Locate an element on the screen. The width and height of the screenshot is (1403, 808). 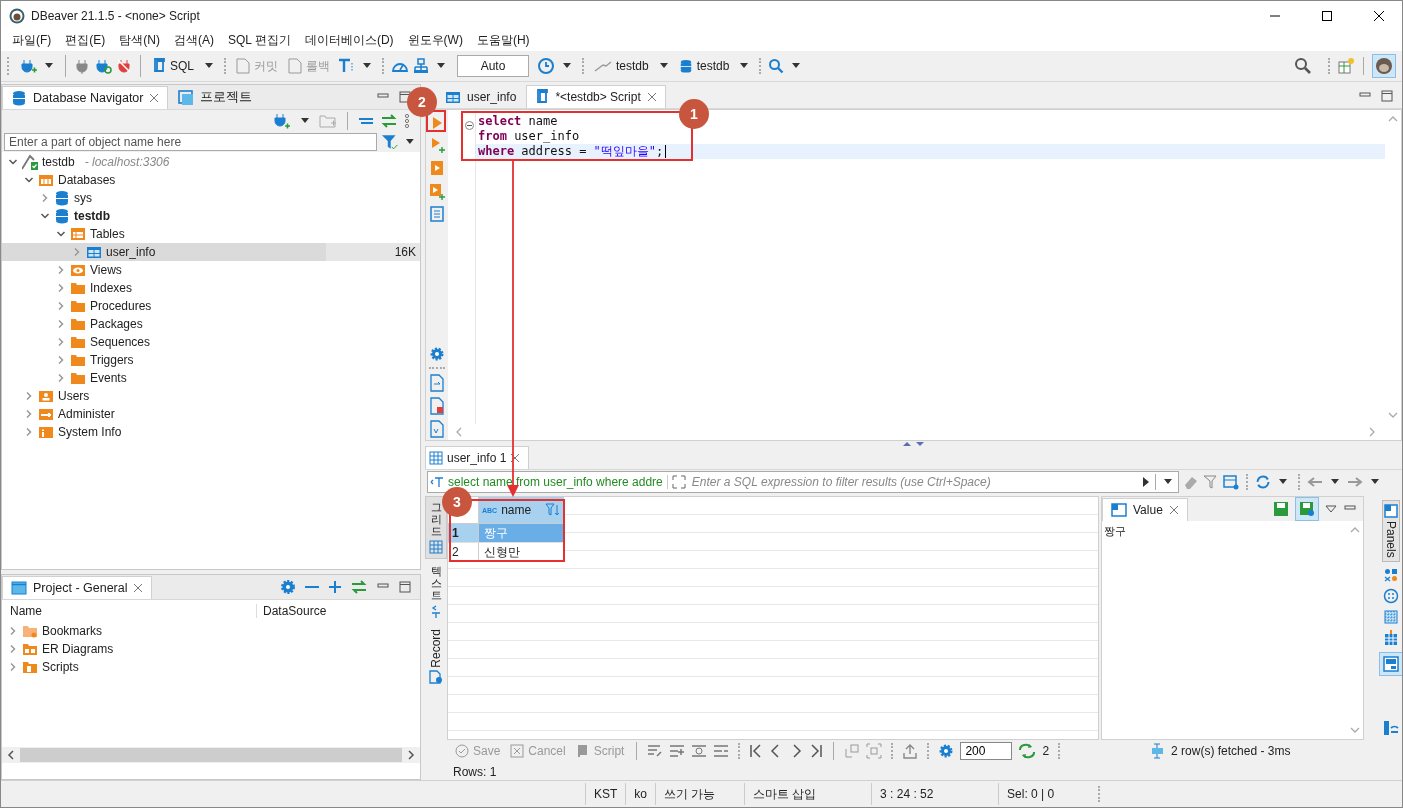
schema-selector: testdb is located at coordinates (704, 66).